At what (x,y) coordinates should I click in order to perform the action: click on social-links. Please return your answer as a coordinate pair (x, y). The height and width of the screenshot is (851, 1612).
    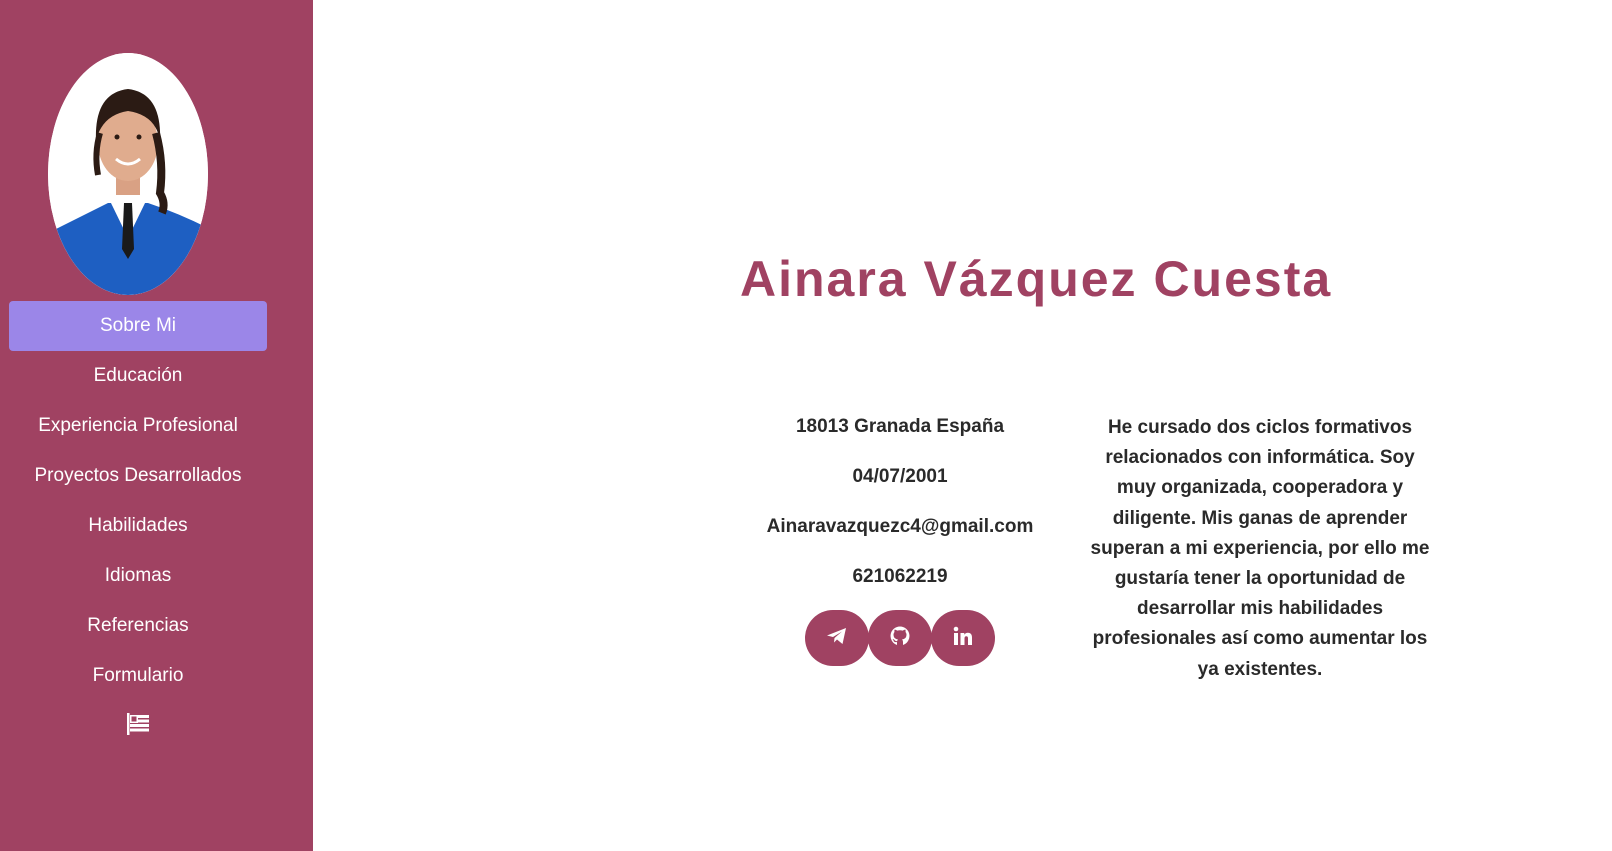
    Looking at the image, I should click on (900, 638).